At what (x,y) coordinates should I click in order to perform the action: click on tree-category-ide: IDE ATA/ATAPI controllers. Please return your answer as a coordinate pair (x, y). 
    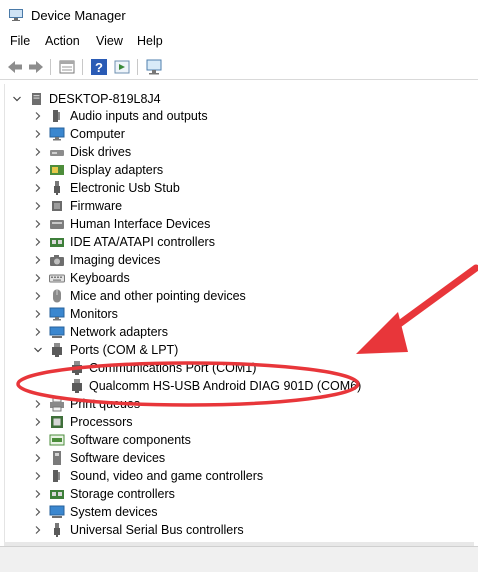
    Looking at the image, I should click on (240, 242).